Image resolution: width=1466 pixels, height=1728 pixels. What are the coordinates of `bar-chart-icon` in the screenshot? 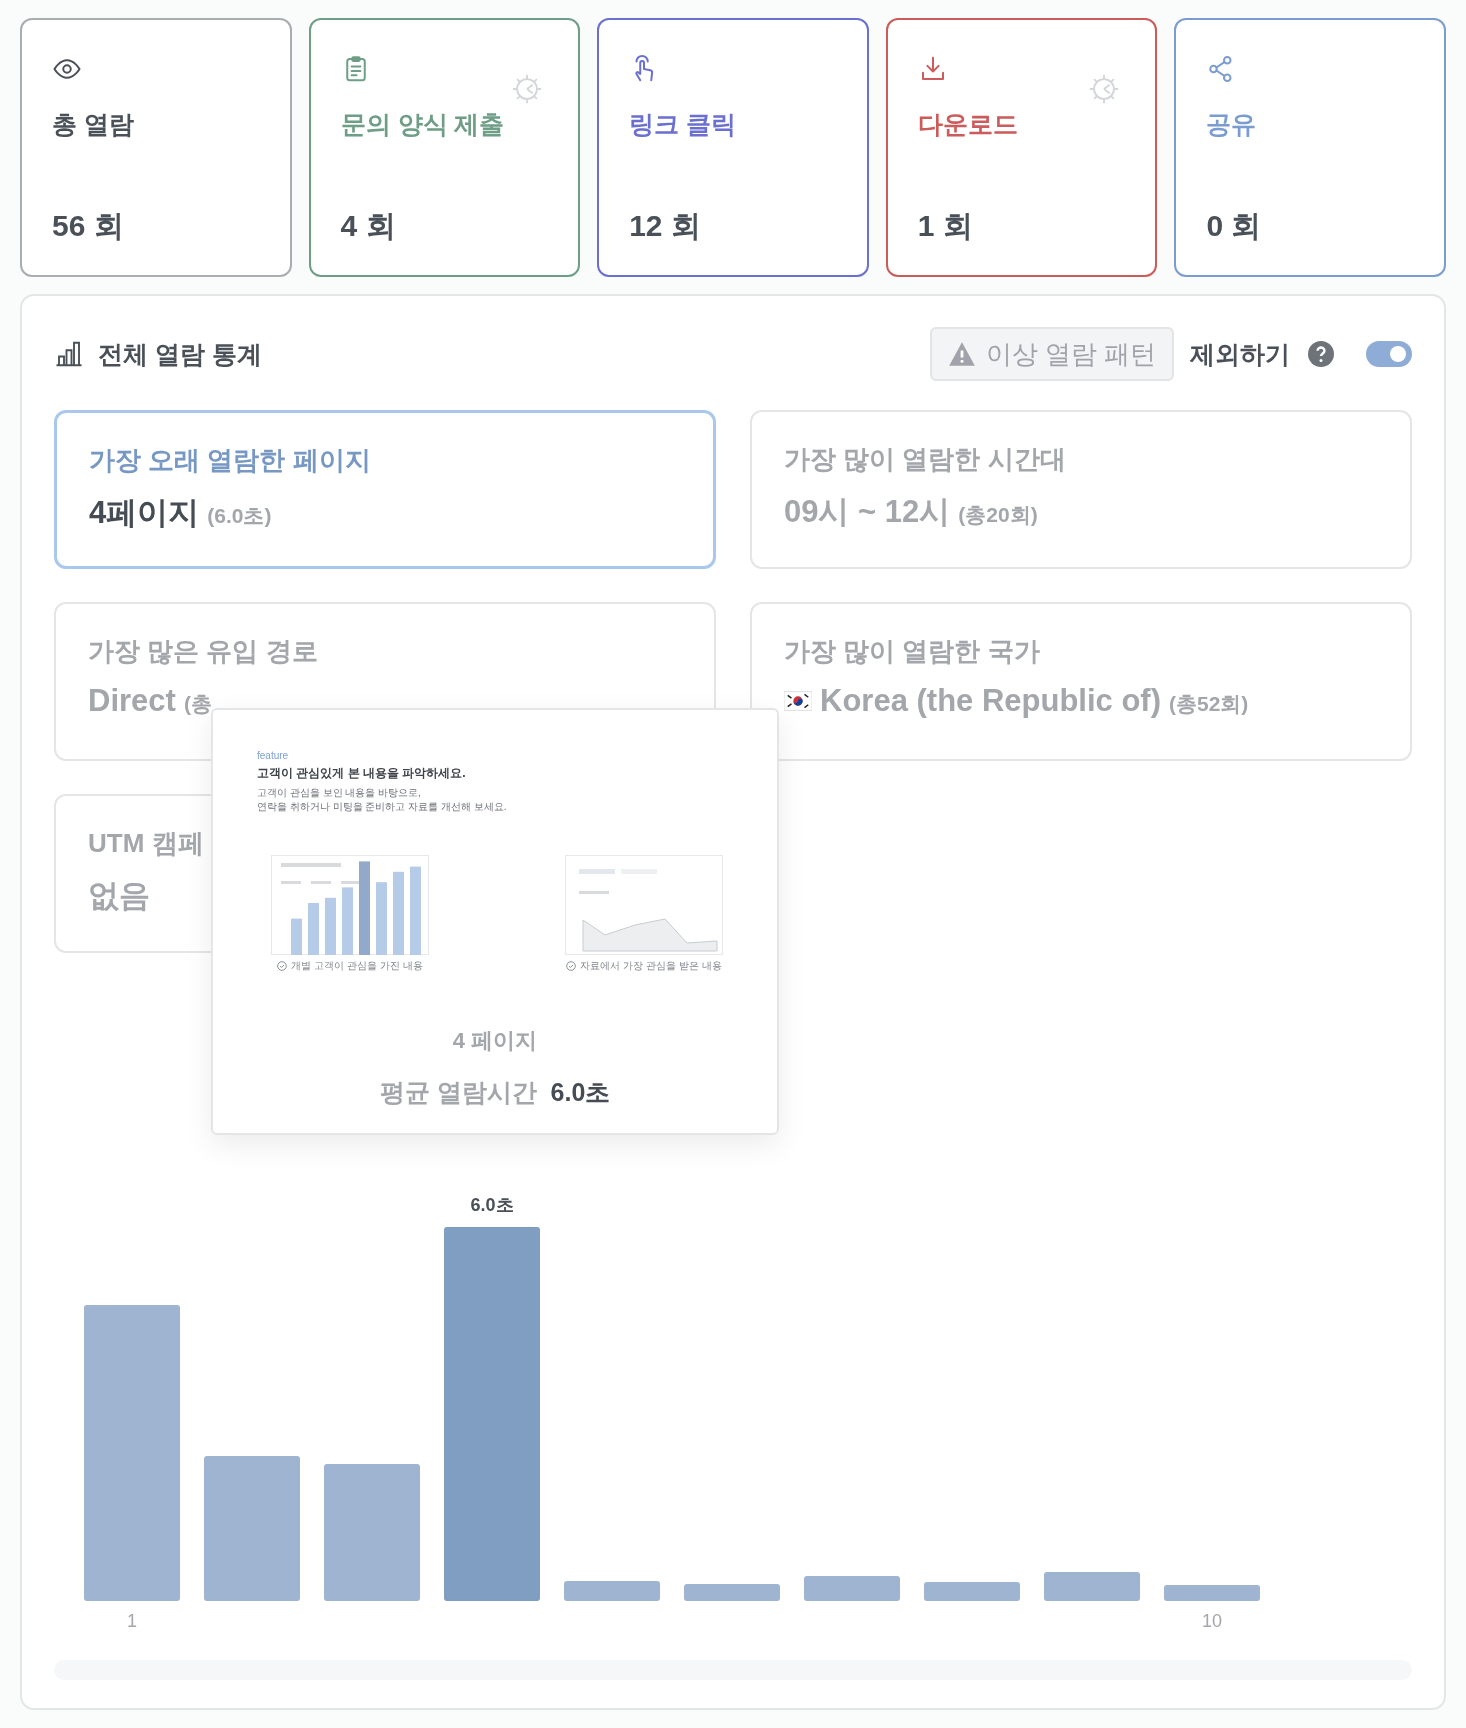 It's located at (69, 354).